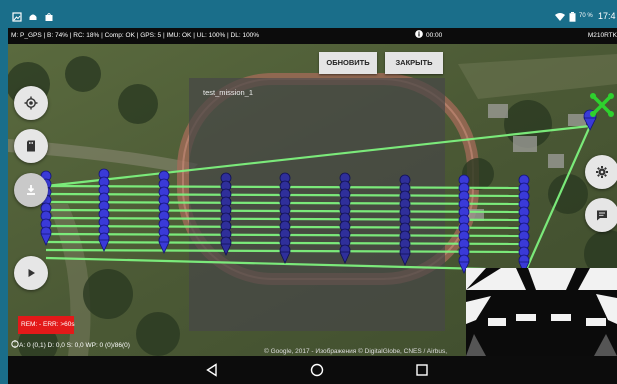  I want to click on home-point-icon, so click(15, 344).